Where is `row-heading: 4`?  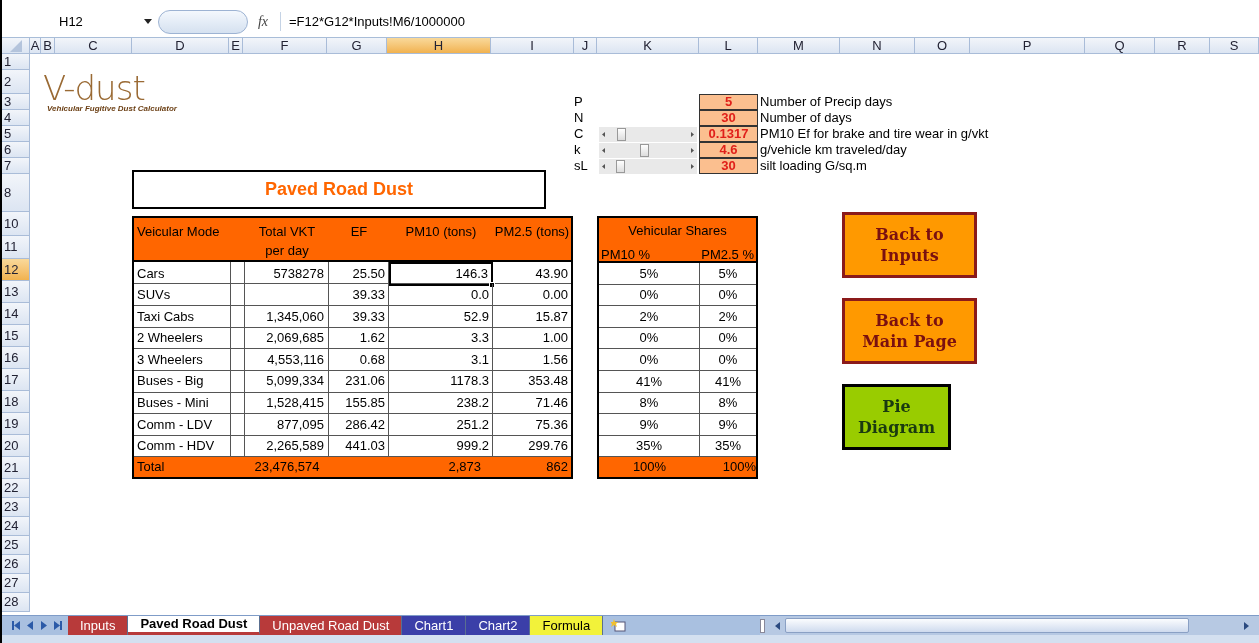
row-heading: 4 is located at coordinates (16, 118).